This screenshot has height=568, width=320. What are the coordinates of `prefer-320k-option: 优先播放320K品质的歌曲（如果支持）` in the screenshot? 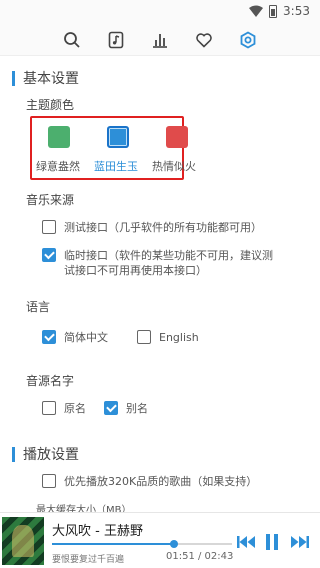 It's located at (149, 481).